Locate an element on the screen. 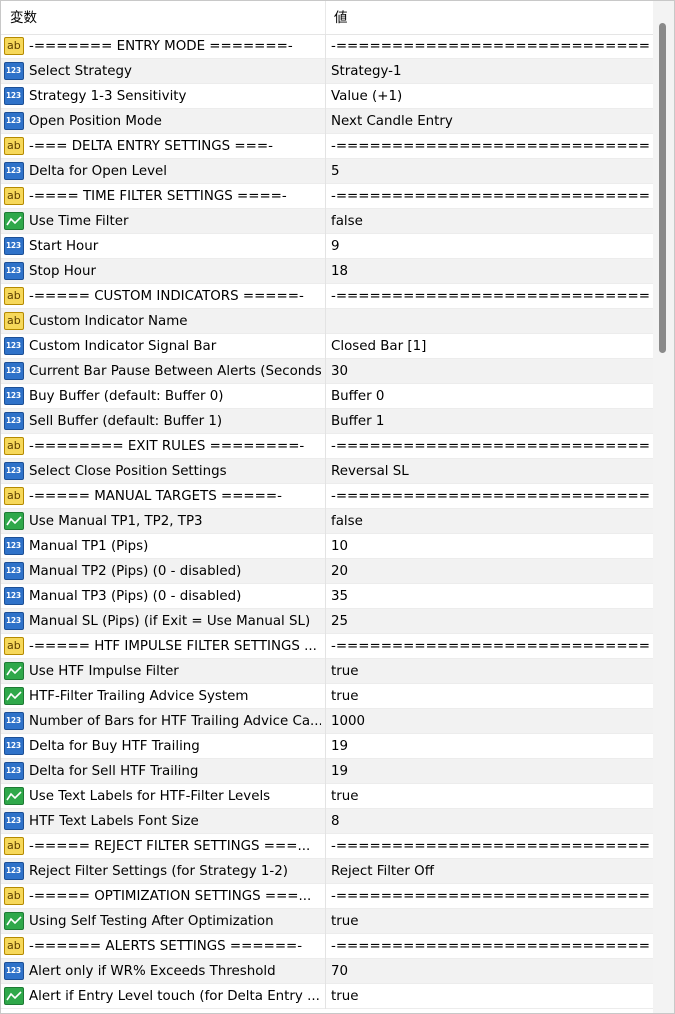  parameter-value: Buffer 1 is located at coordinates (490, 421).